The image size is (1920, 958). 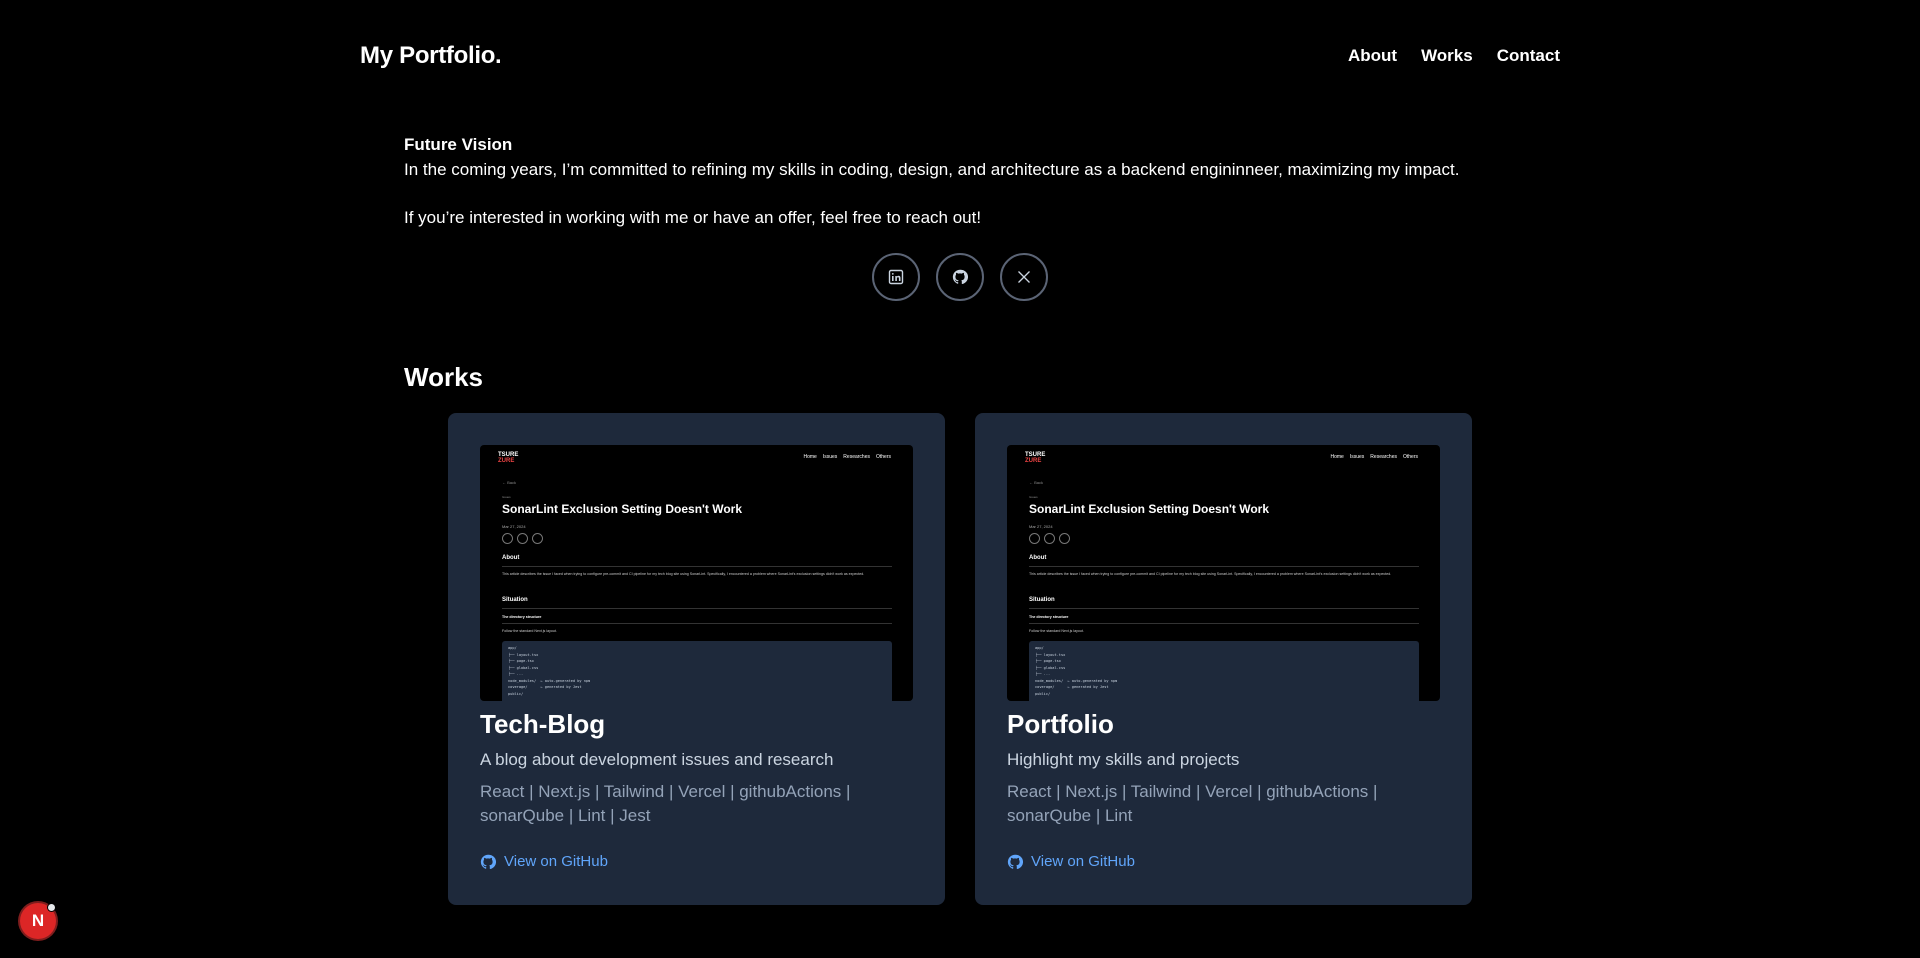 I want to click on works-heading: Works, so click(x=443, y=377).